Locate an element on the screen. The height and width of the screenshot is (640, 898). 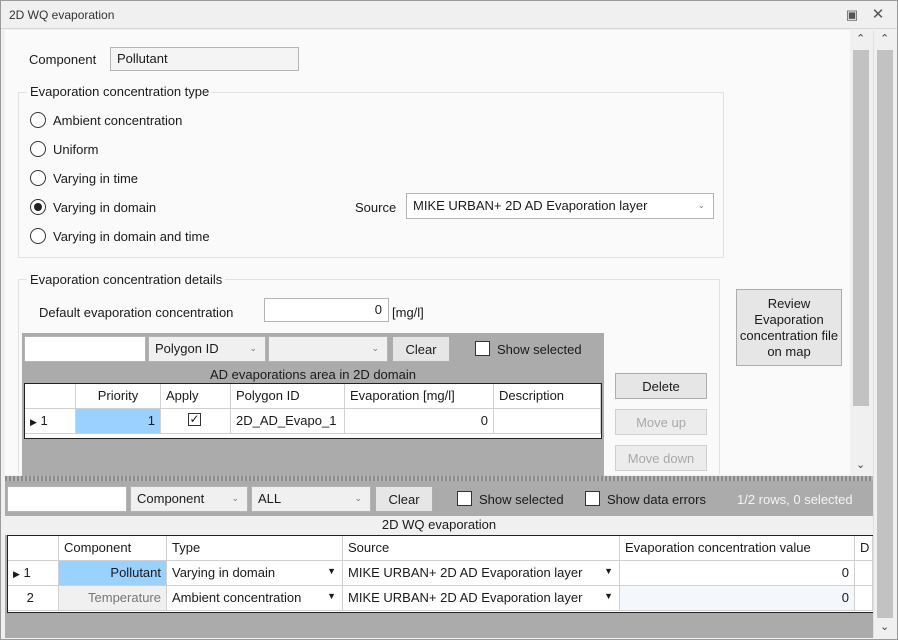
inner-cell-priority: 1 is located at coordinates (118, 421).